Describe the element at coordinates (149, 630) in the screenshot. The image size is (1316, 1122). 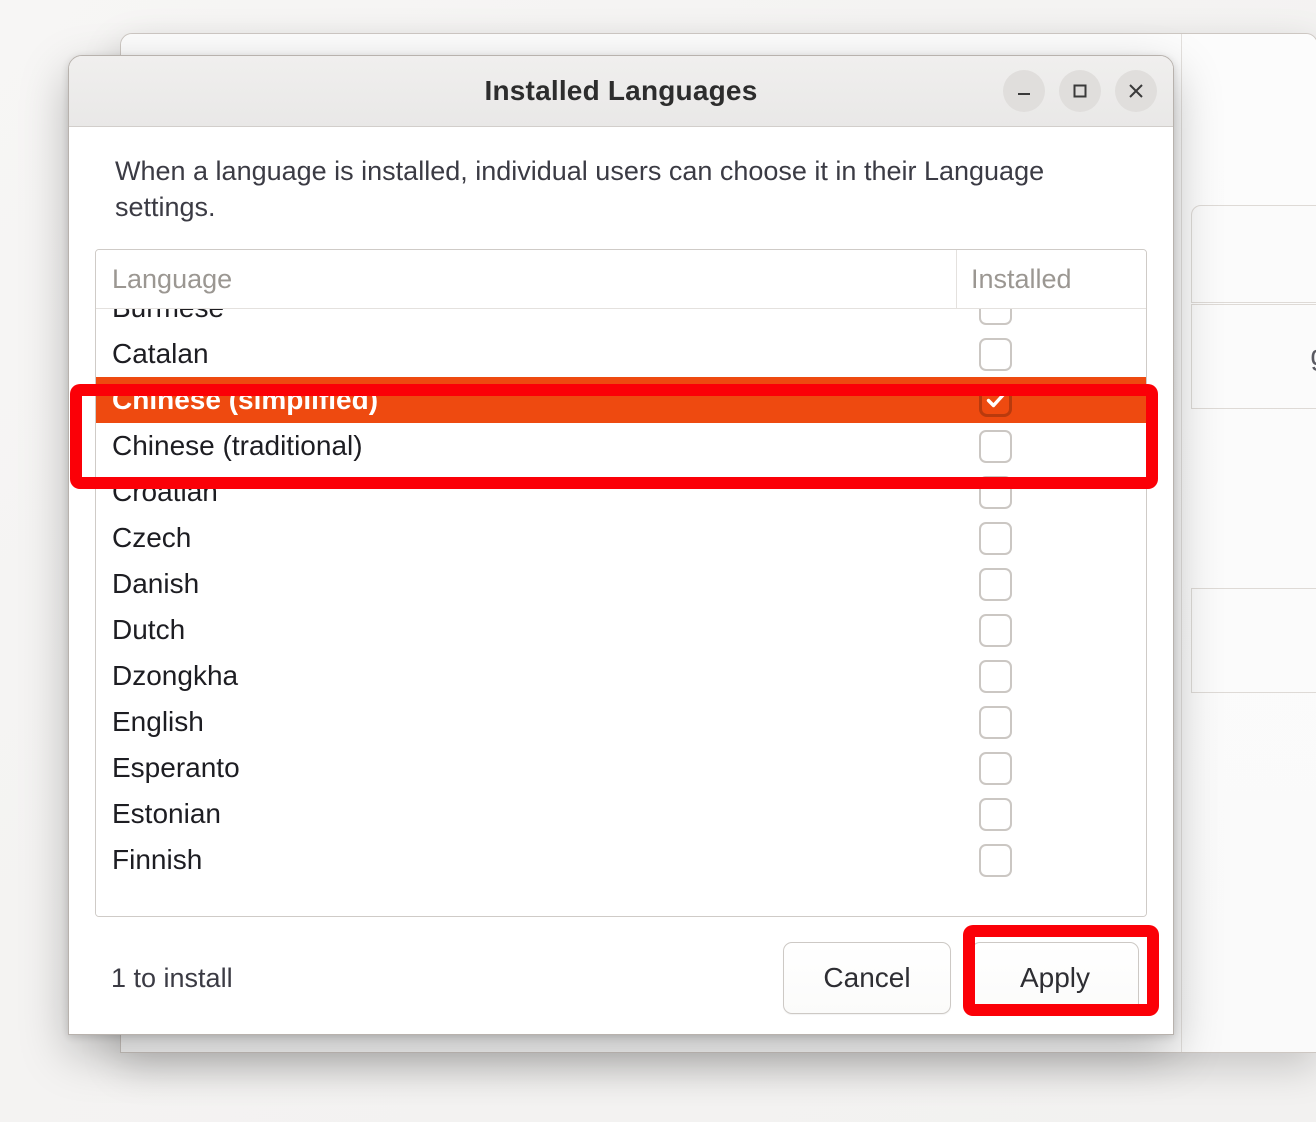
I see `language-name: Dutch` at that location.